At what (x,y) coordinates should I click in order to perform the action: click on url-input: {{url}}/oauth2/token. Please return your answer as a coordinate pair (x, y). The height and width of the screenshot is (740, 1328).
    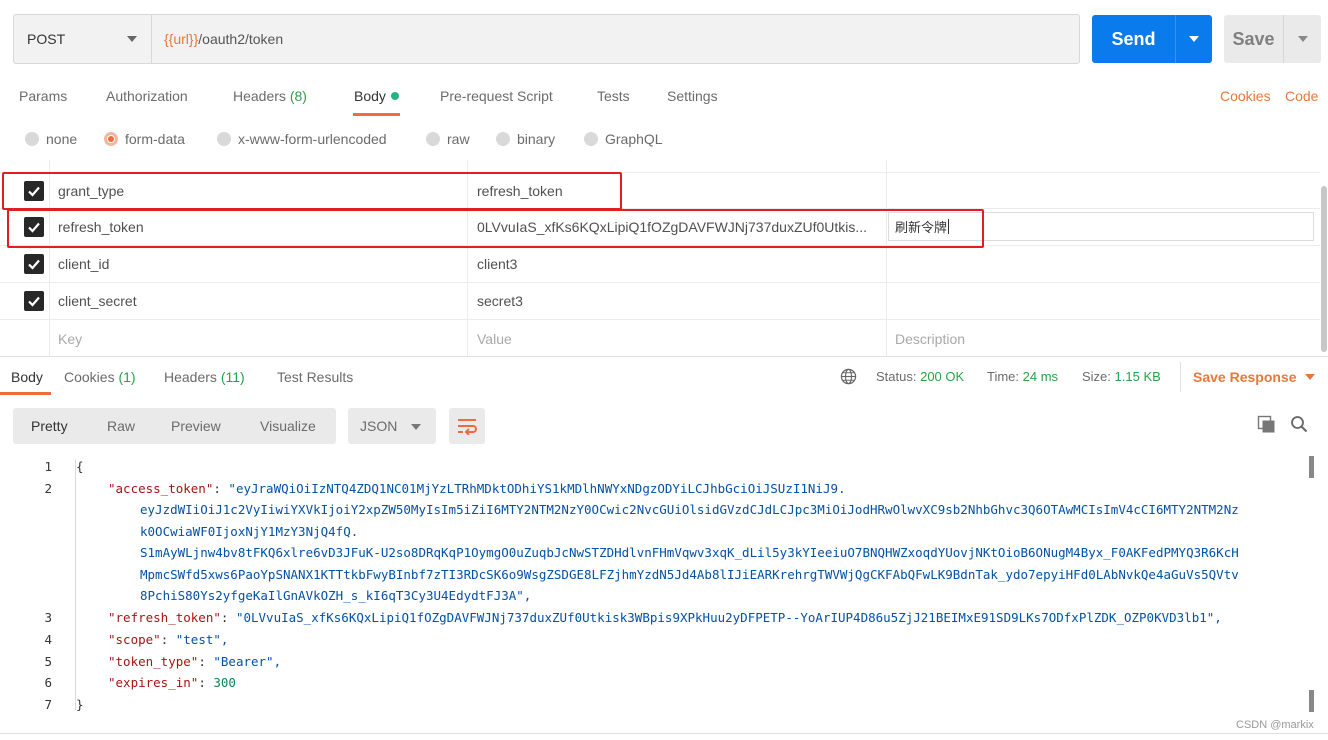
    Looking at the image, I should click on (217, 39).